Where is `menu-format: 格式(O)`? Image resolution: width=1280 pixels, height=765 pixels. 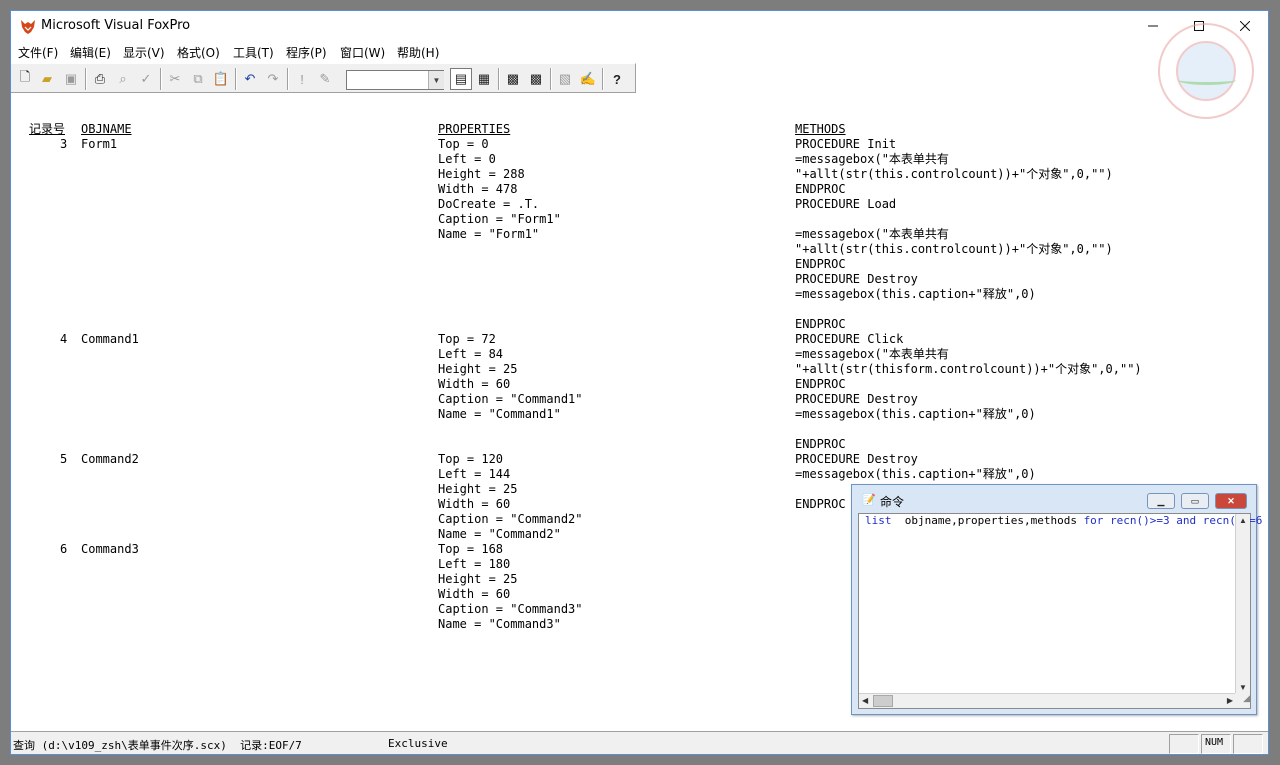
menu-format: 格式(O) is located at coordinates (198, 52).